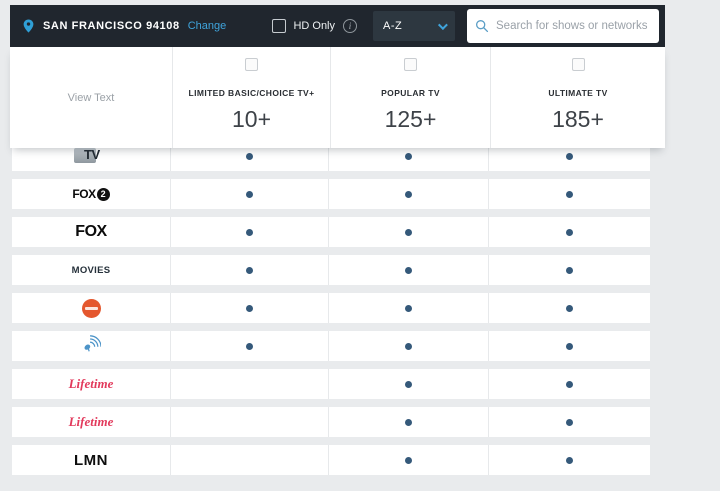 The width and height of the screenshot is (720, 491). What do you see at coordinates (578, 93) in the screenshot?
I see `package-name: ULTIMATE TV` at bounding box center [578, 93].